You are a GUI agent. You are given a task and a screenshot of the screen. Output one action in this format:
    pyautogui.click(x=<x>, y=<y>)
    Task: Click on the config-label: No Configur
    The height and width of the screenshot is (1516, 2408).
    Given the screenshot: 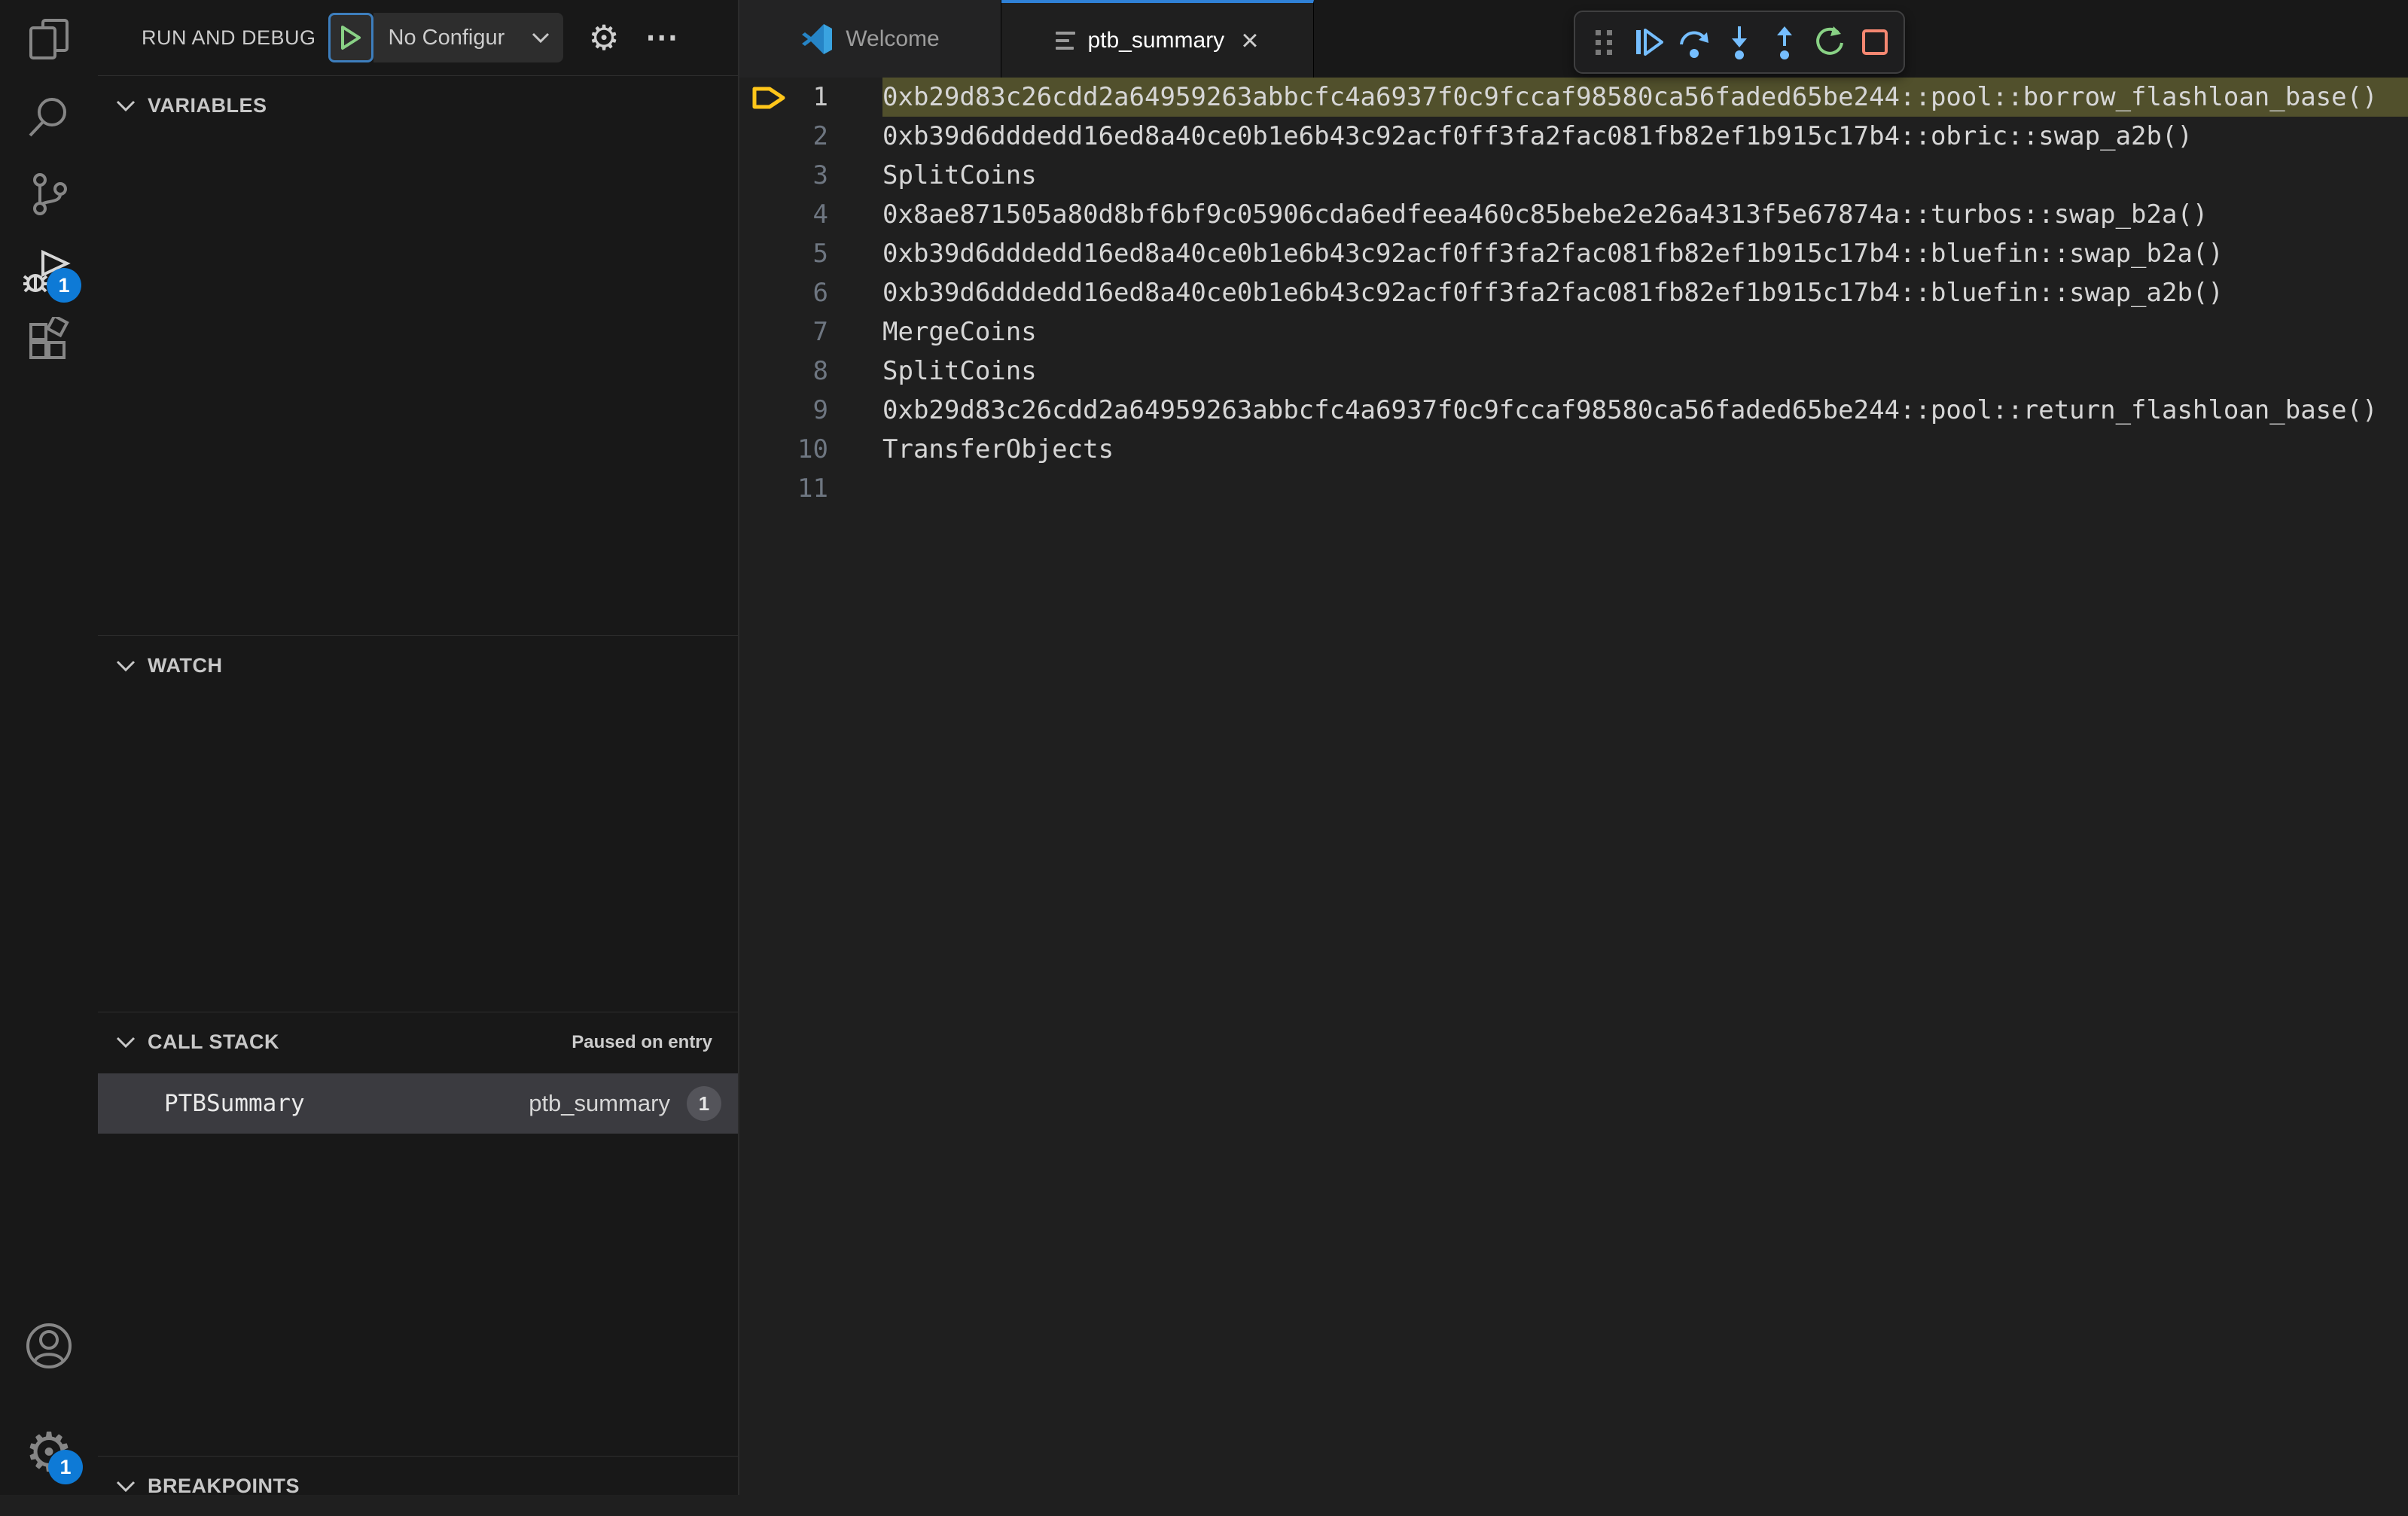 What is the action you would take?
    pyautogui.click(x=446, y=37)
    